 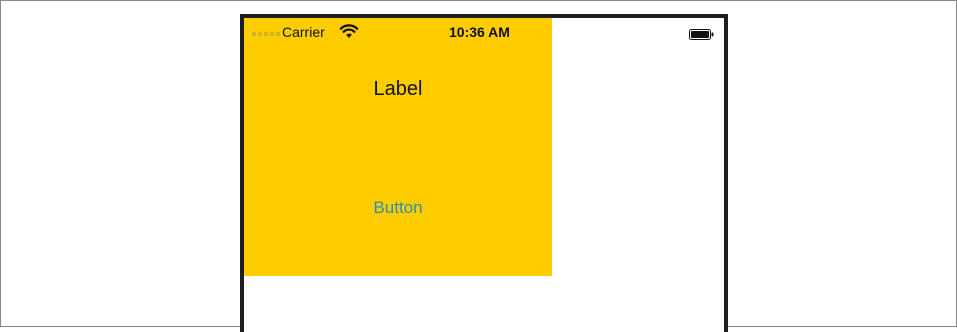 I want to click on main-label: Label, so click(x=398, y=89).